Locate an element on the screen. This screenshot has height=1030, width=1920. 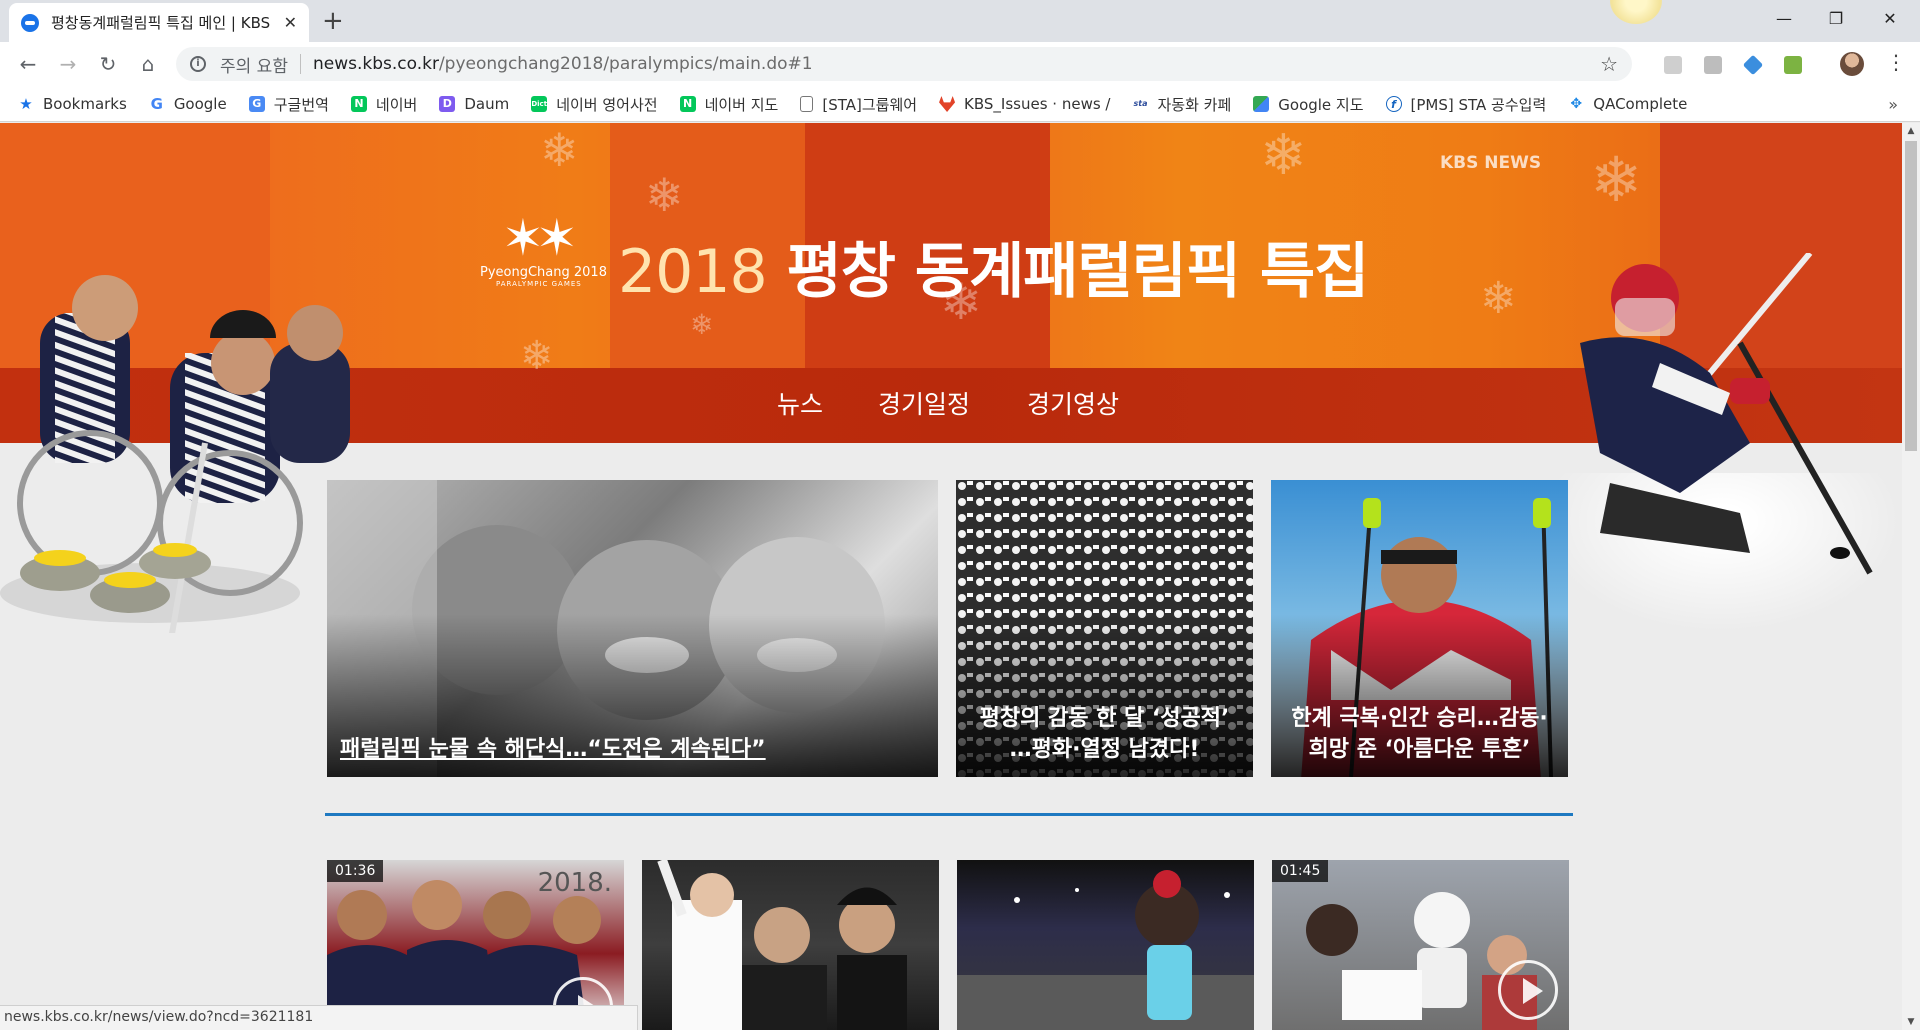
ice-hockey-athlete-image is located at coordinates (1726, 414).